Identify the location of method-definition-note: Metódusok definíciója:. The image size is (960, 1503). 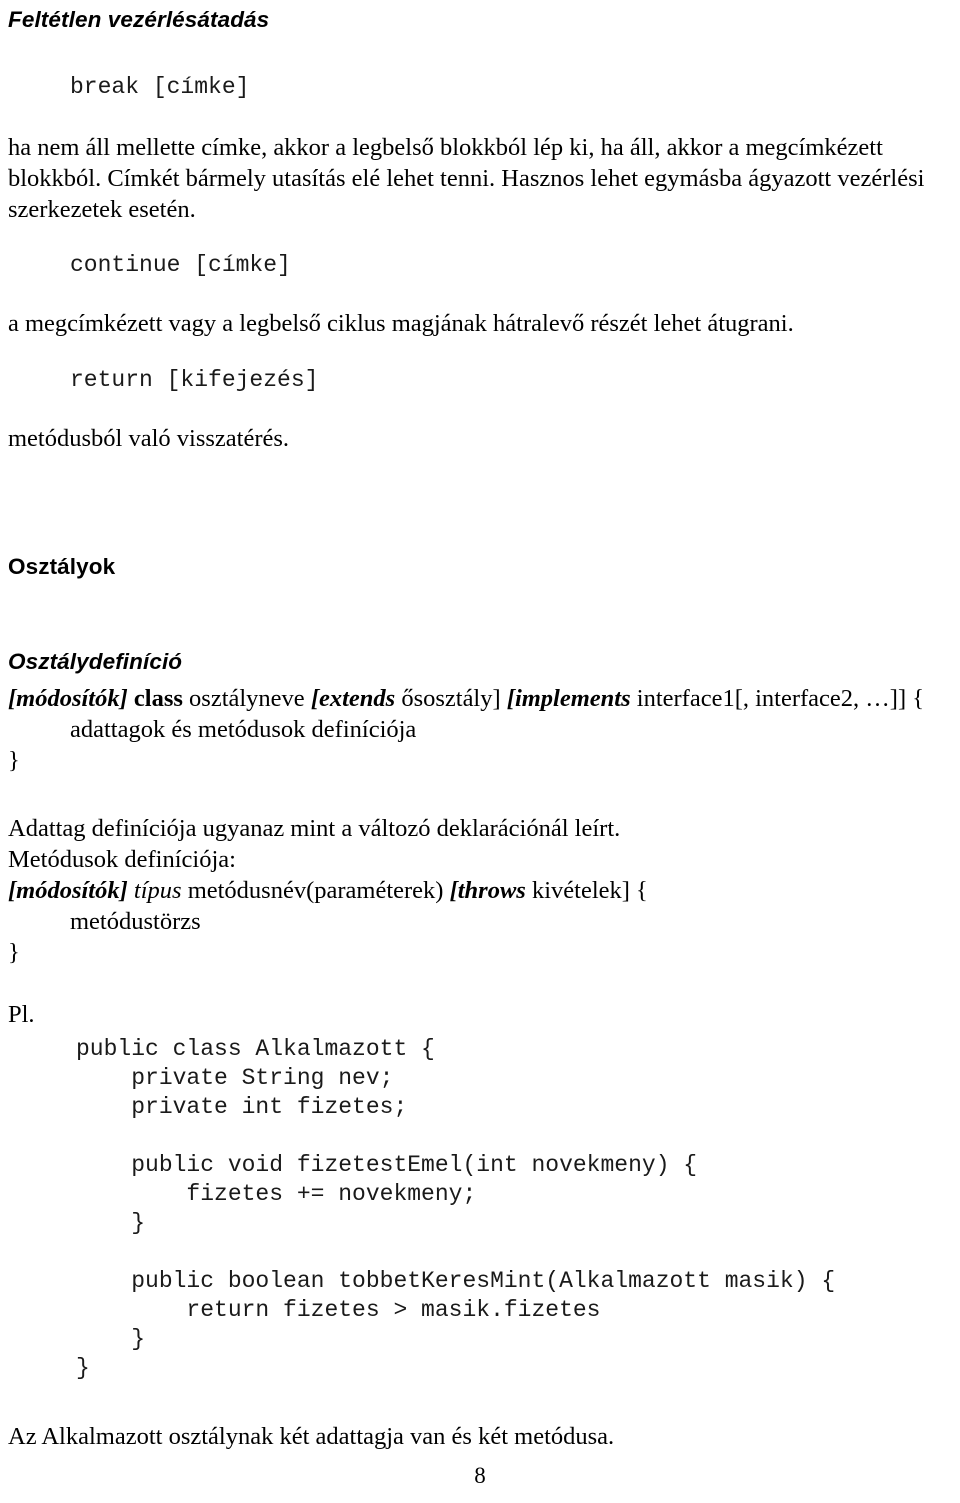
(122, 859).